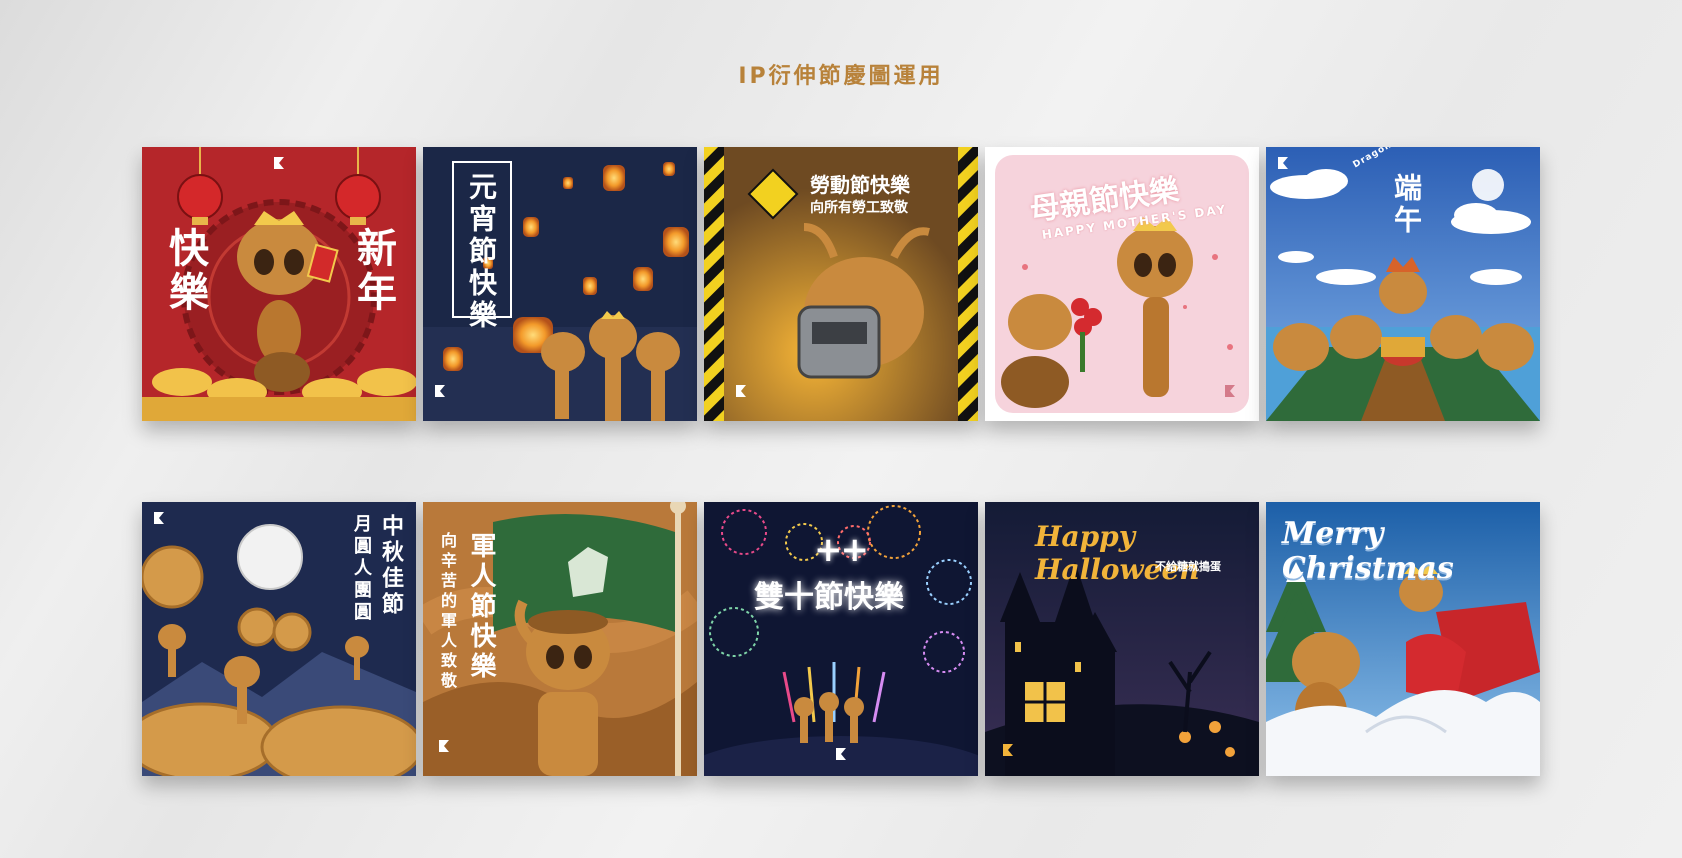 The height and width of the screenshot is (858, 1682). I want to click on lantern-festival-title: 元宵節快樂, so click(481, 252).